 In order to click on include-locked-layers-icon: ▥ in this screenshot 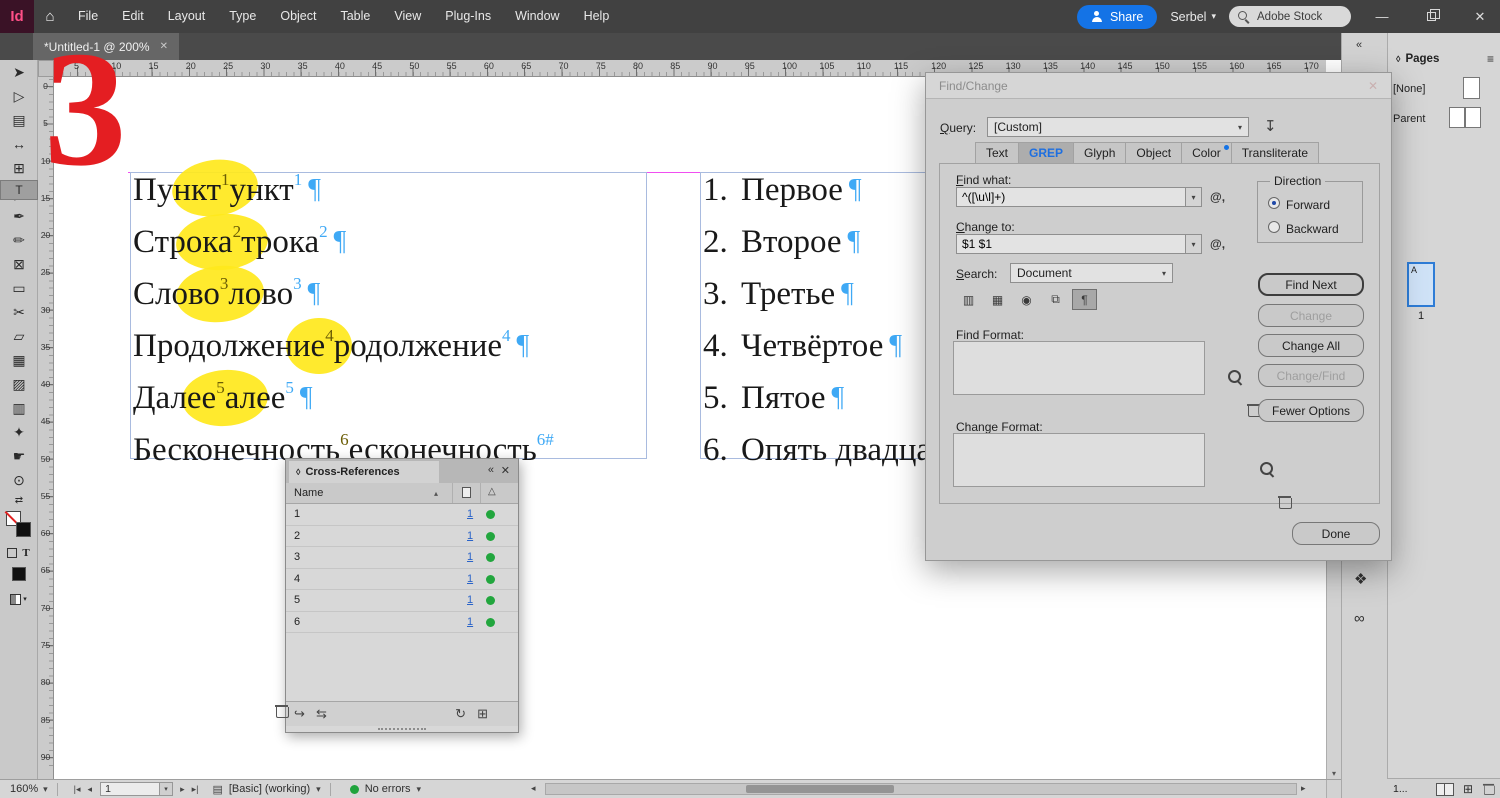, I will do `click(968, 299)`.